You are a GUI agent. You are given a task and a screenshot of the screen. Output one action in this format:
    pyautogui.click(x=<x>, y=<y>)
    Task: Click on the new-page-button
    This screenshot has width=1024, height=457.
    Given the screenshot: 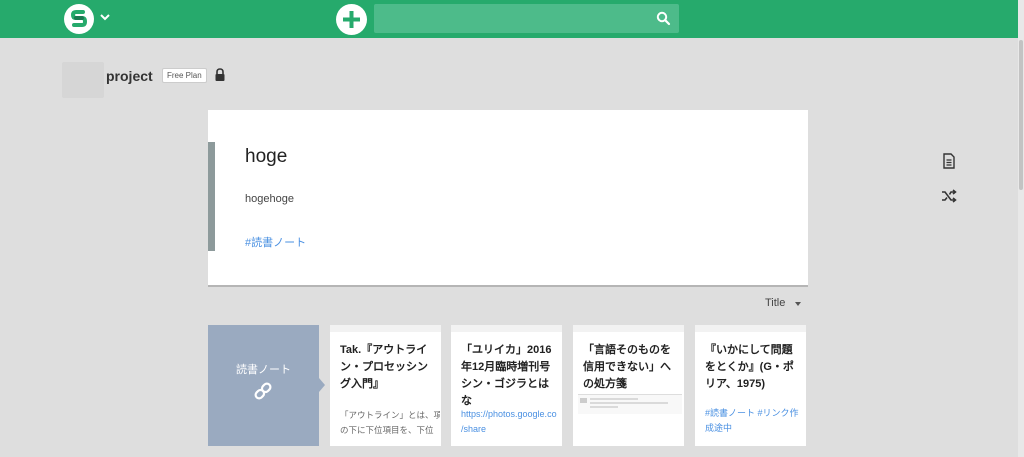 What is the action you would take?
    pyautogui.click(x=351, y=19)
    